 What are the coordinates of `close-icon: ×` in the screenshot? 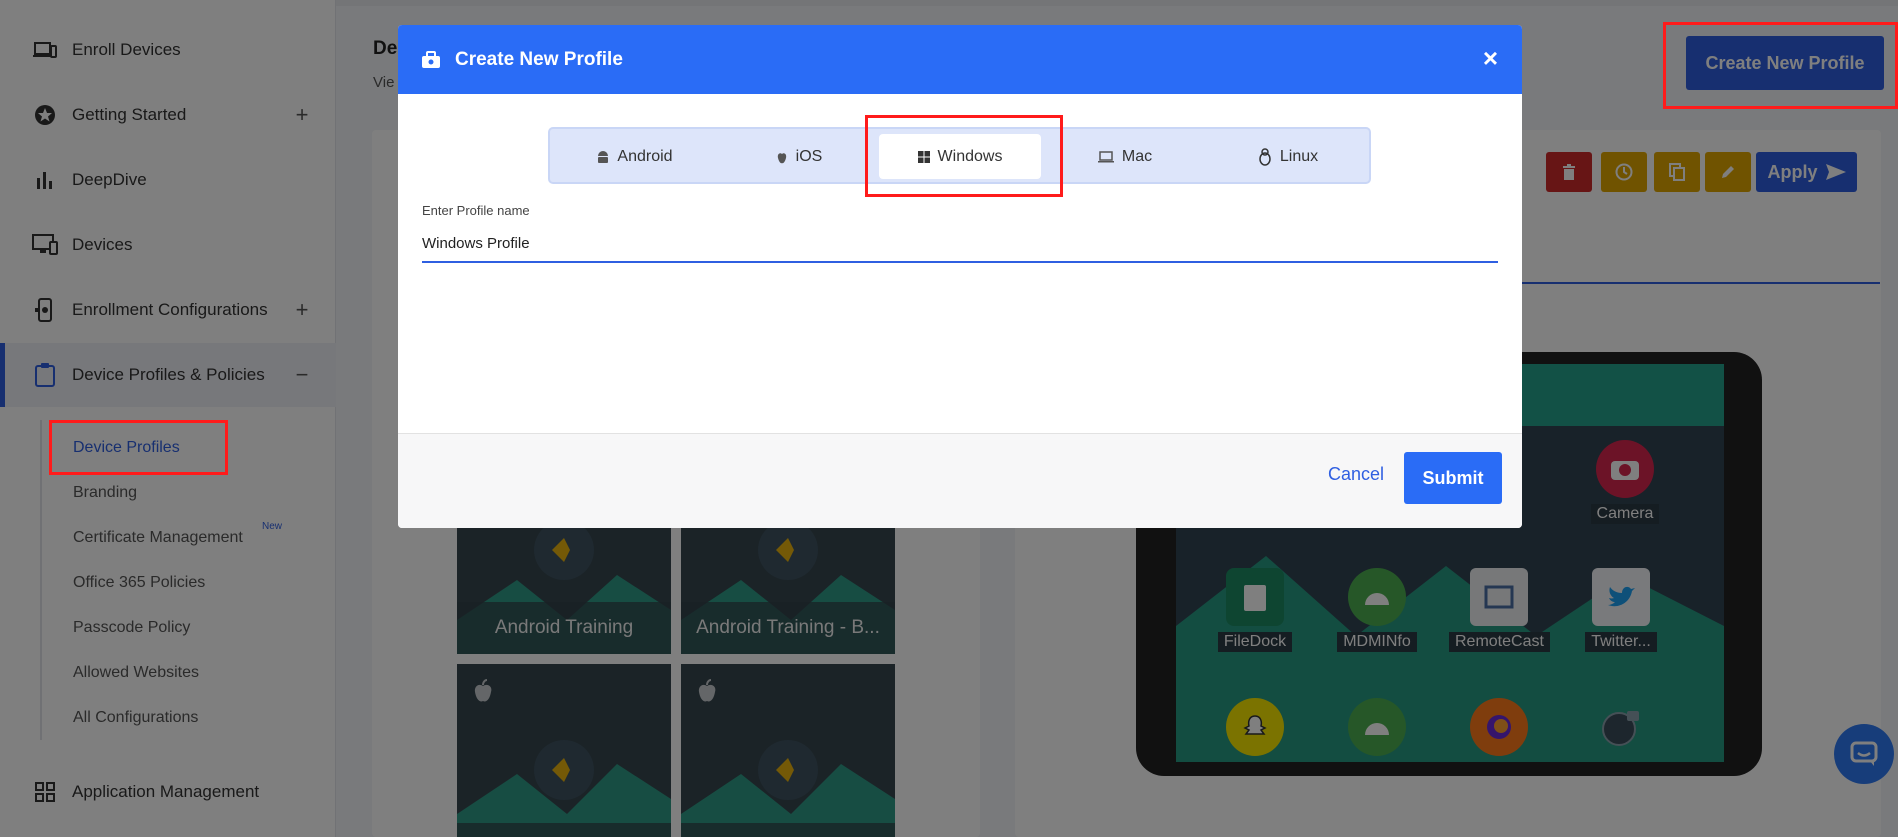 It's located at (1490, 58).